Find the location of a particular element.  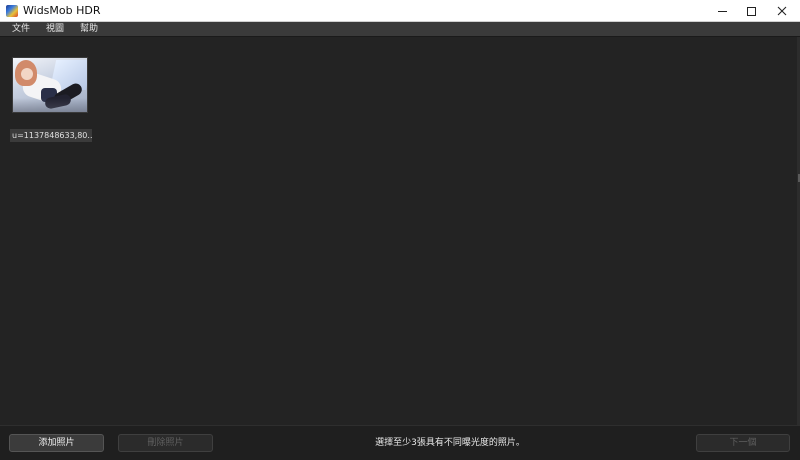

window-title: WidsMob HDR is located at coordinates (62, 10).